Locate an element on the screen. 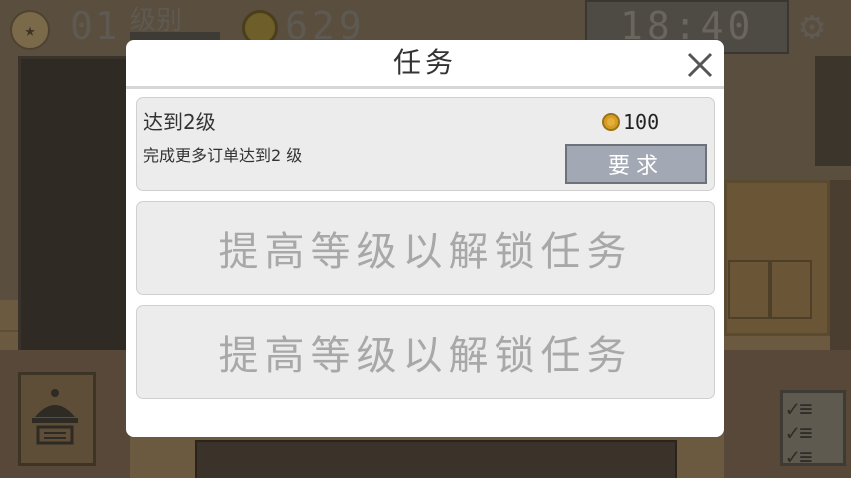 This screenshot has height=478, width=851. dialog-title: 任务 is located at coordinates (424, 62).